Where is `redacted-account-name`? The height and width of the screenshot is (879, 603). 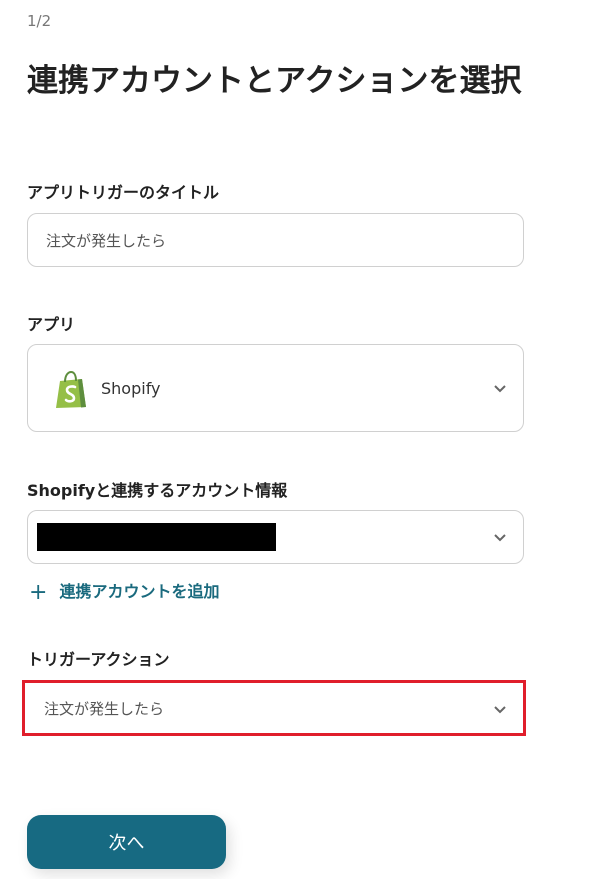 redacted-account-name is located at coordinates (156, 537).